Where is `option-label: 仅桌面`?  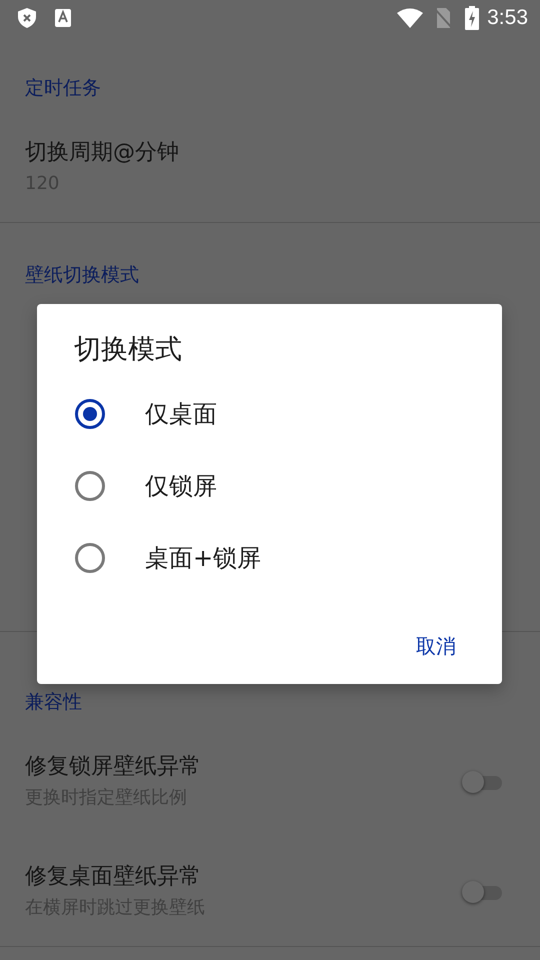
option-label: 仅桌面 is located at coordinates (181, 414).